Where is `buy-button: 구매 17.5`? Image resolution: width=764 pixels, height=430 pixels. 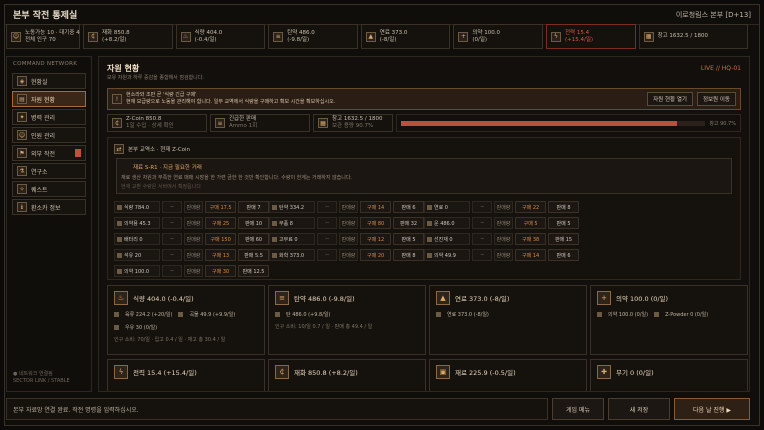
buy-button: 구매 17.5 is located at coordinates (221, 207).